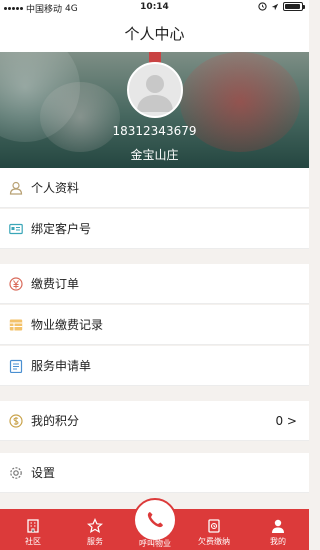 The image size is (320, 550). Describe the element at coordinates (154, 155) in the screenshot. I see `community-name: 金宝山庄` at that location.